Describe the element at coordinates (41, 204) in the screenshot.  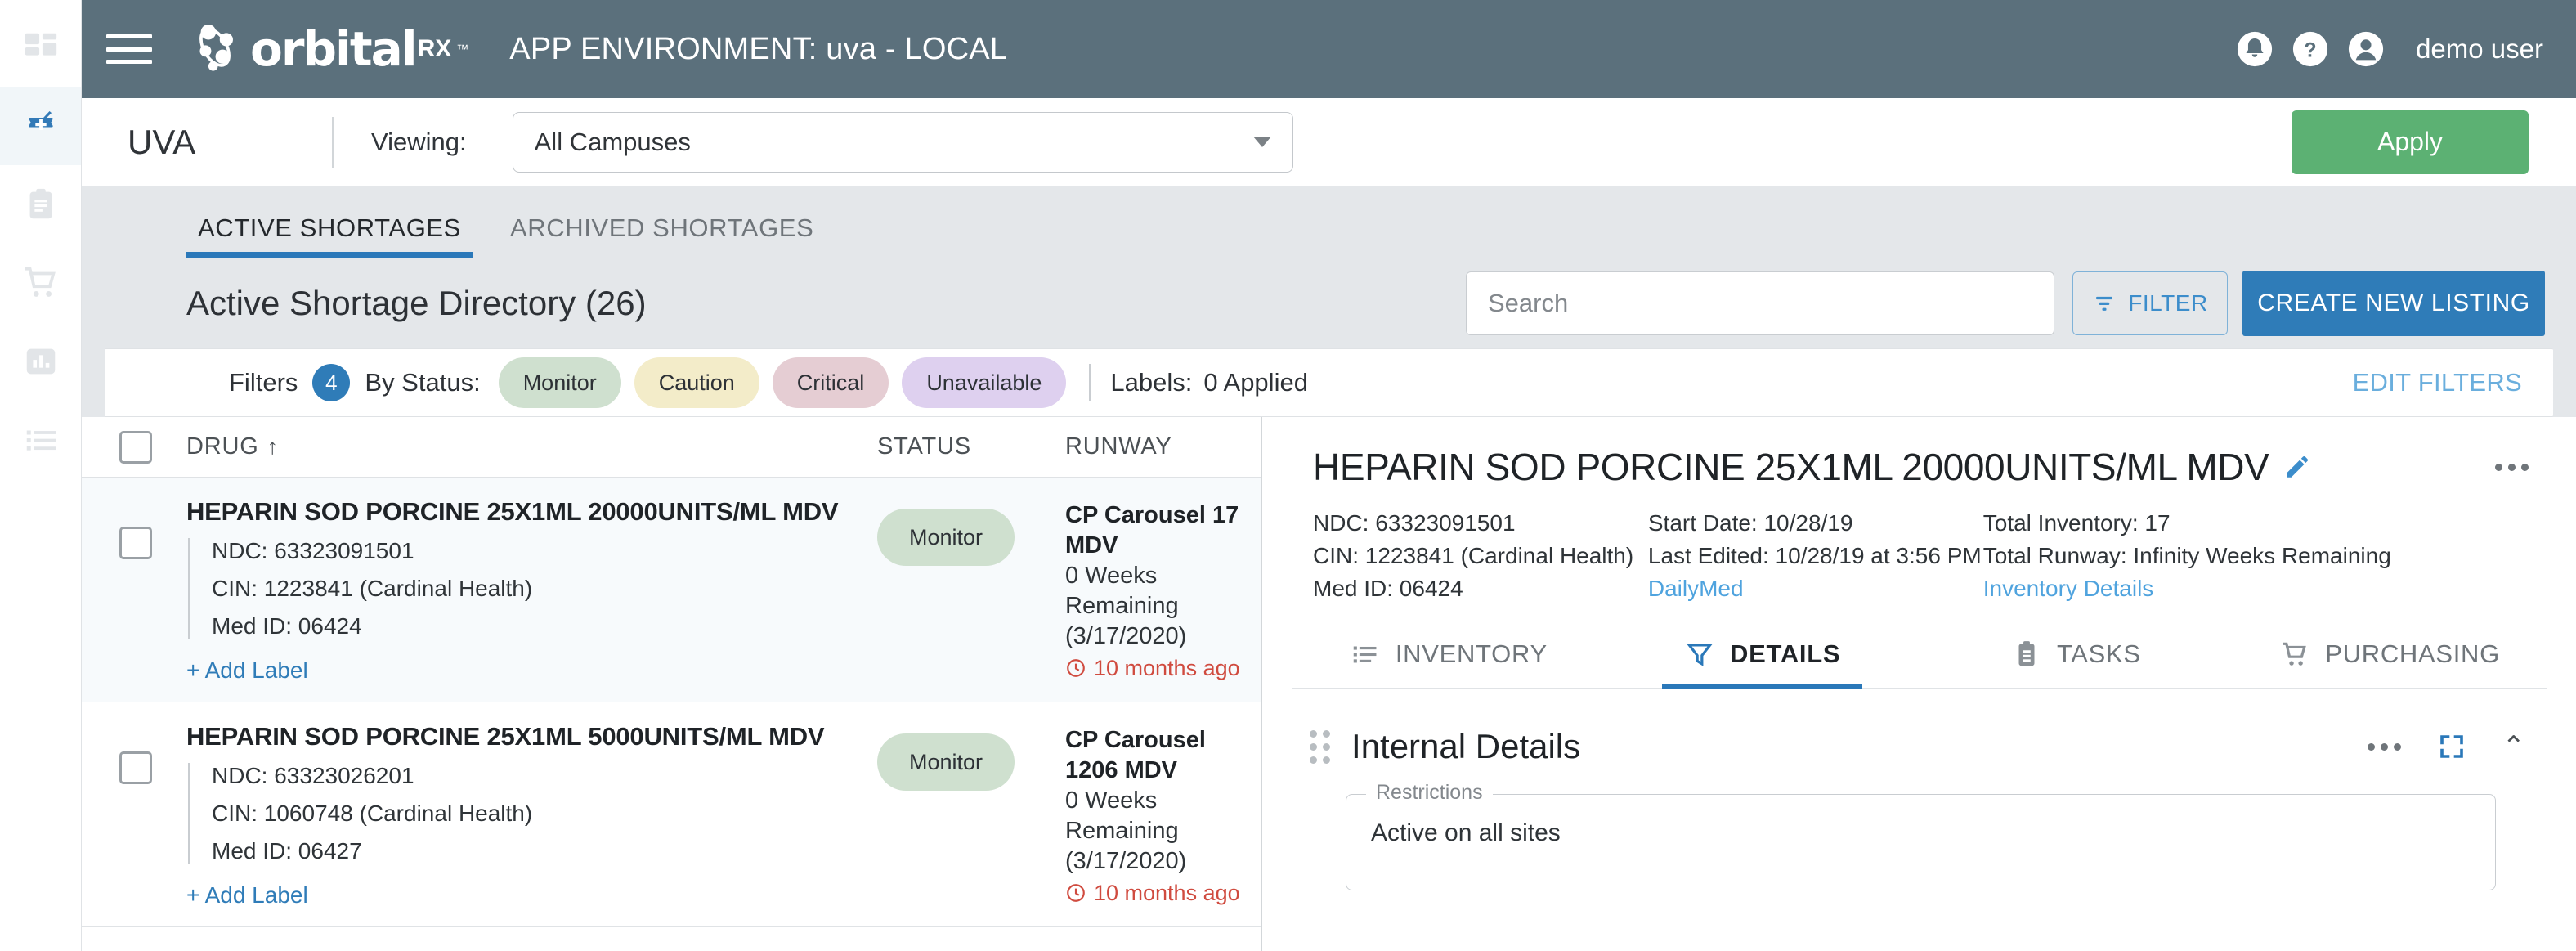
I see `sidebar-item-reports` at that location.